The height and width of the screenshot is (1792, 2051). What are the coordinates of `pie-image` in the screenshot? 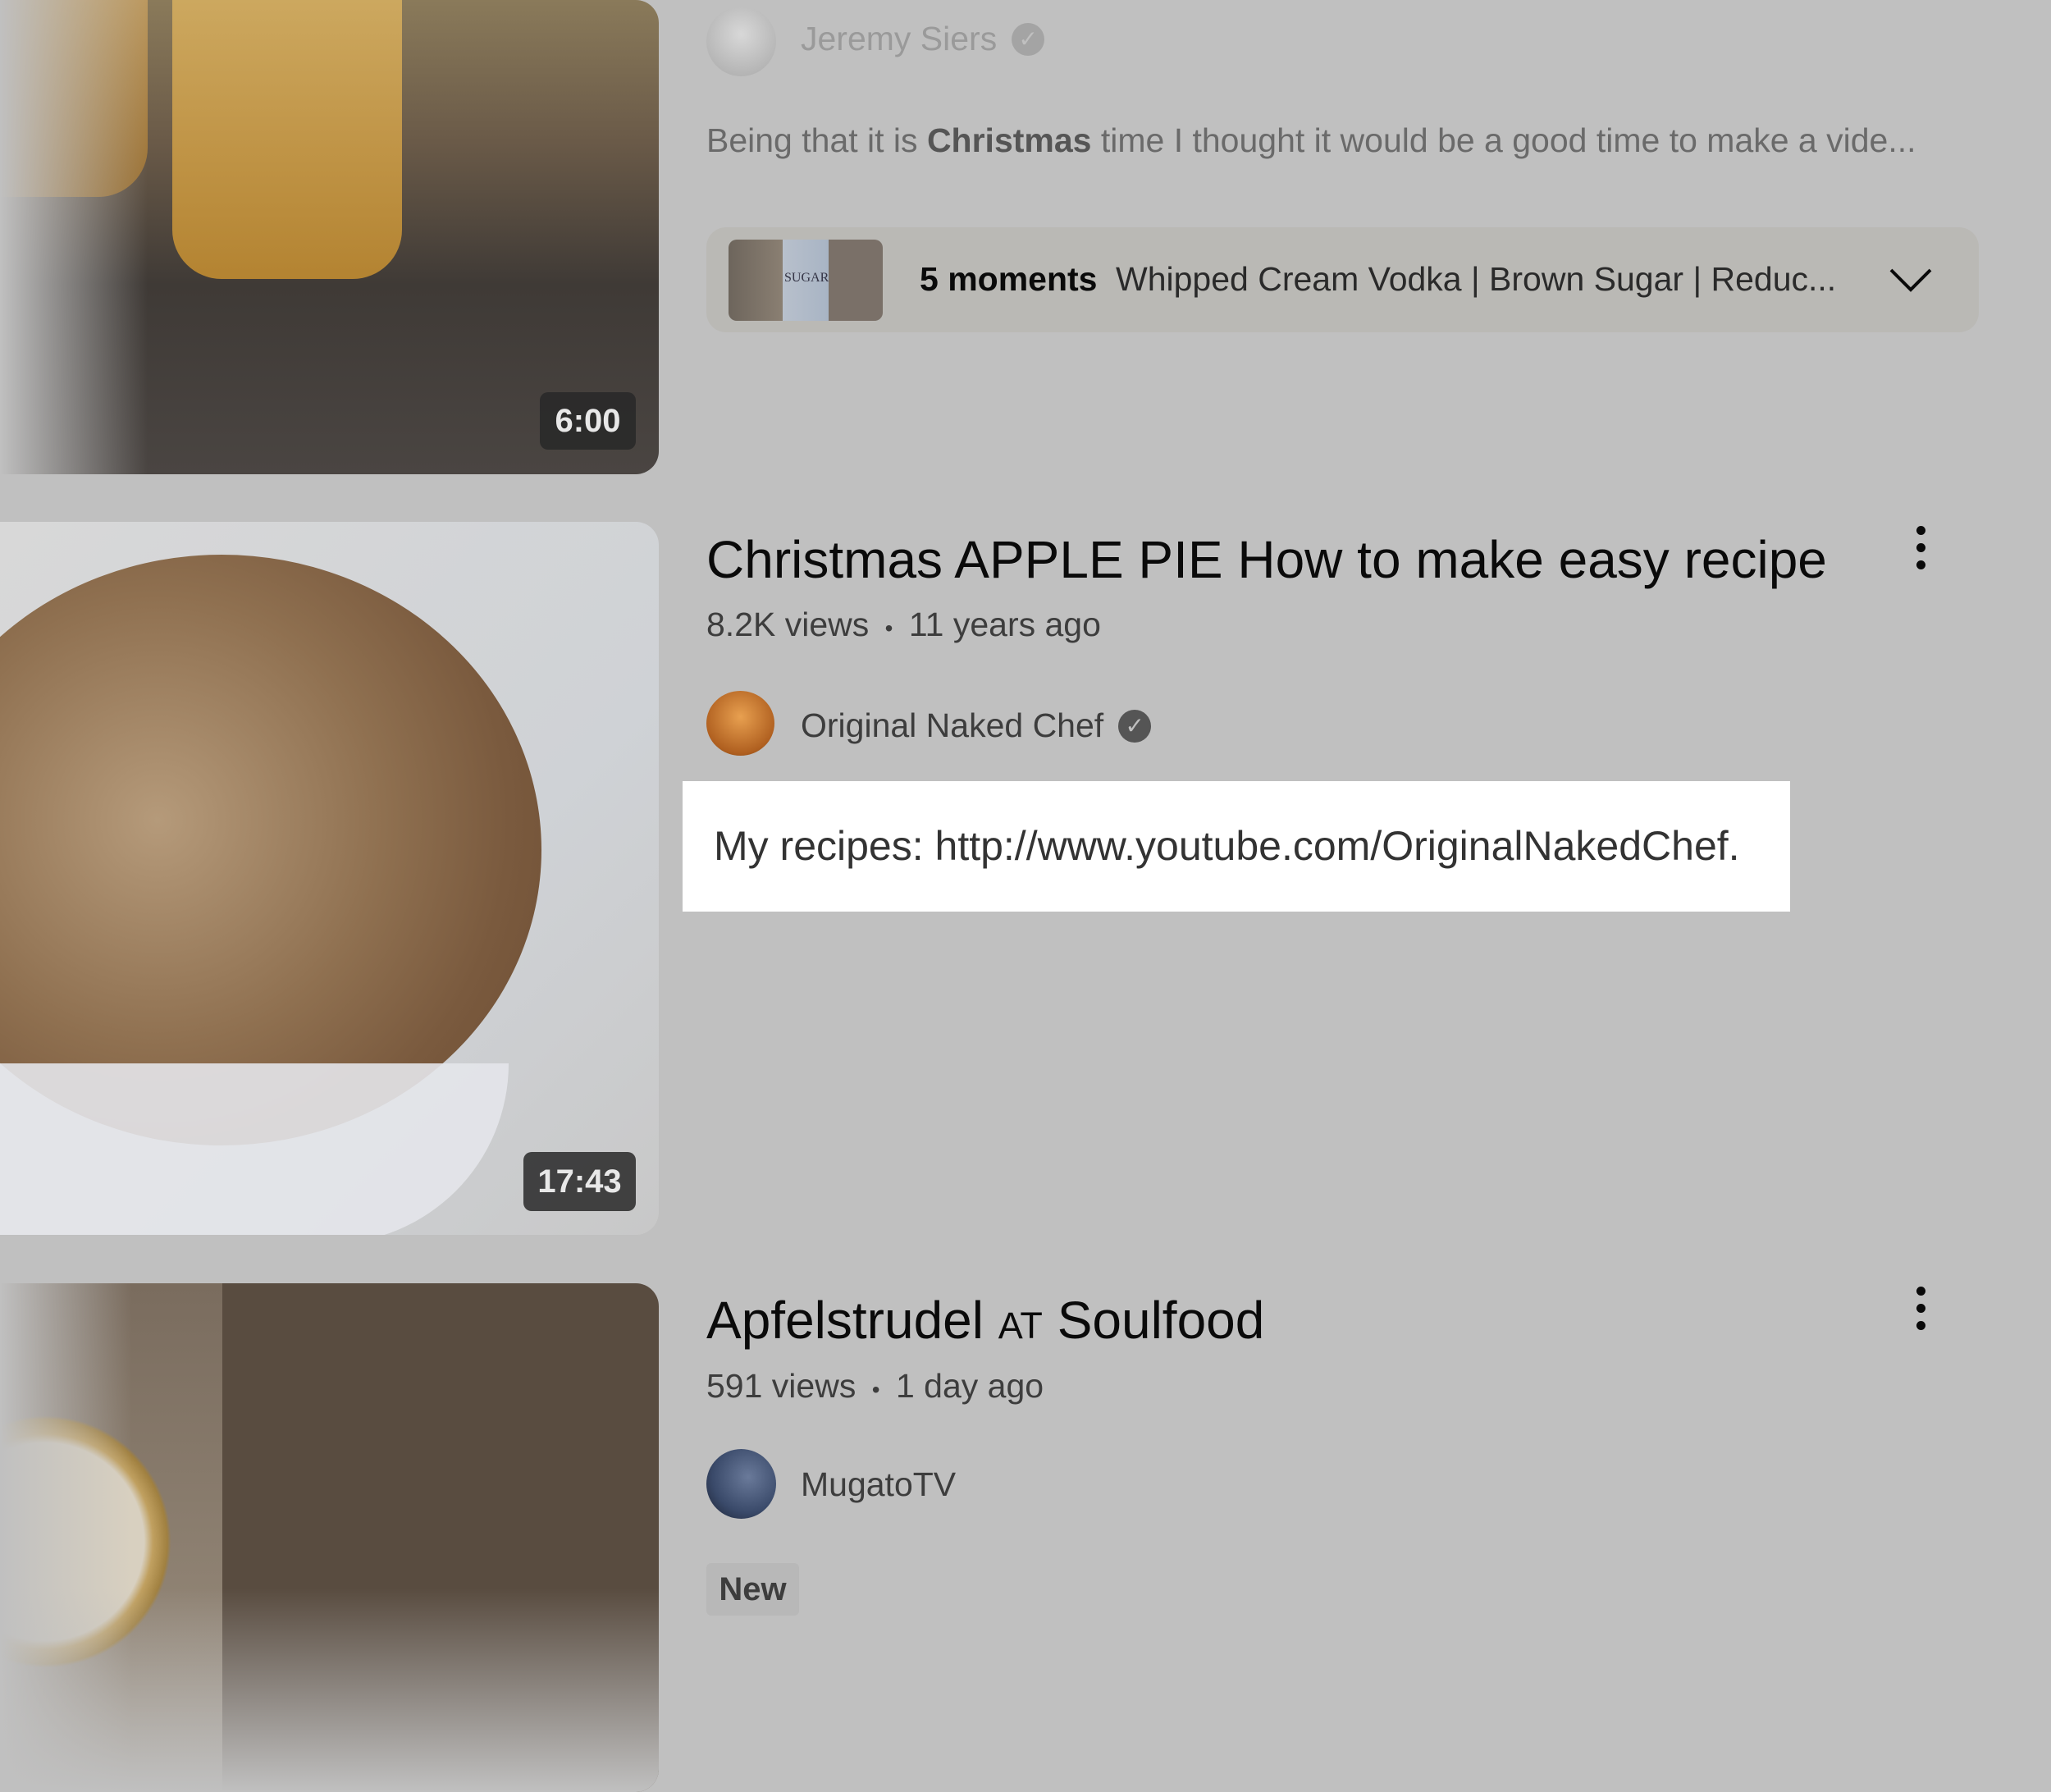 It's located at (270, 850).